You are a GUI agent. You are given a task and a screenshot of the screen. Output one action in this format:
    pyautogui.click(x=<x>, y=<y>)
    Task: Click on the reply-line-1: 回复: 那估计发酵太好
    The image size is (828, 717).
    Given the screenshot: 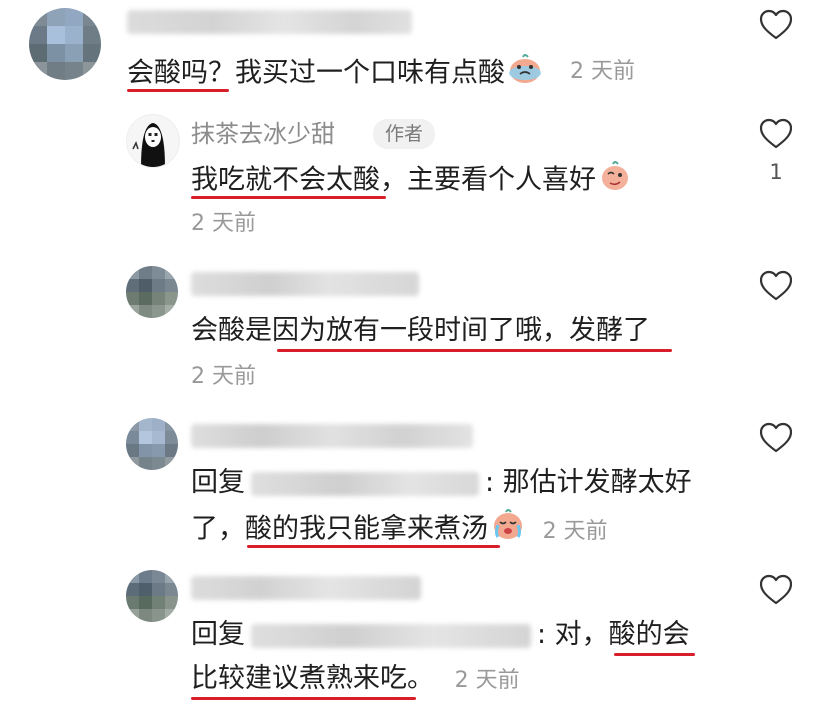 What is the action you would take?
    pyautogui.click(x=441, y=482)
    